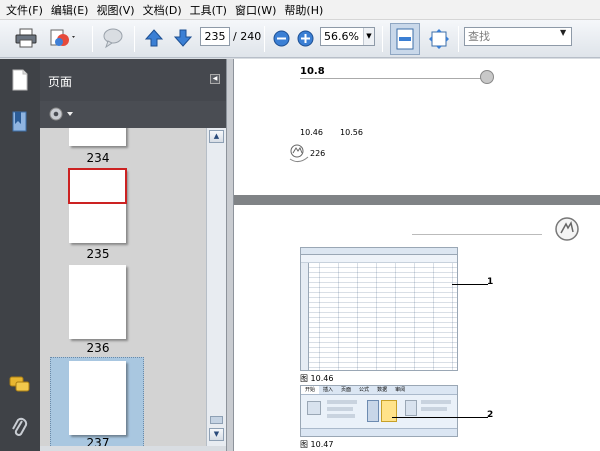  I want to click on note-number: 226, so click(318, 153).